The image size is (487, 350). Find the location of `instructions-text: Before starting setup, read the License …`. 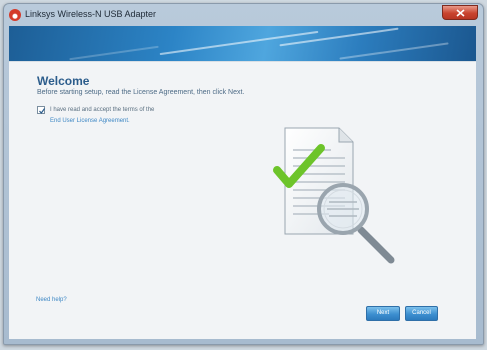

instructions-text: Before starting setup, read the License … is located at coordinates (141, 92).